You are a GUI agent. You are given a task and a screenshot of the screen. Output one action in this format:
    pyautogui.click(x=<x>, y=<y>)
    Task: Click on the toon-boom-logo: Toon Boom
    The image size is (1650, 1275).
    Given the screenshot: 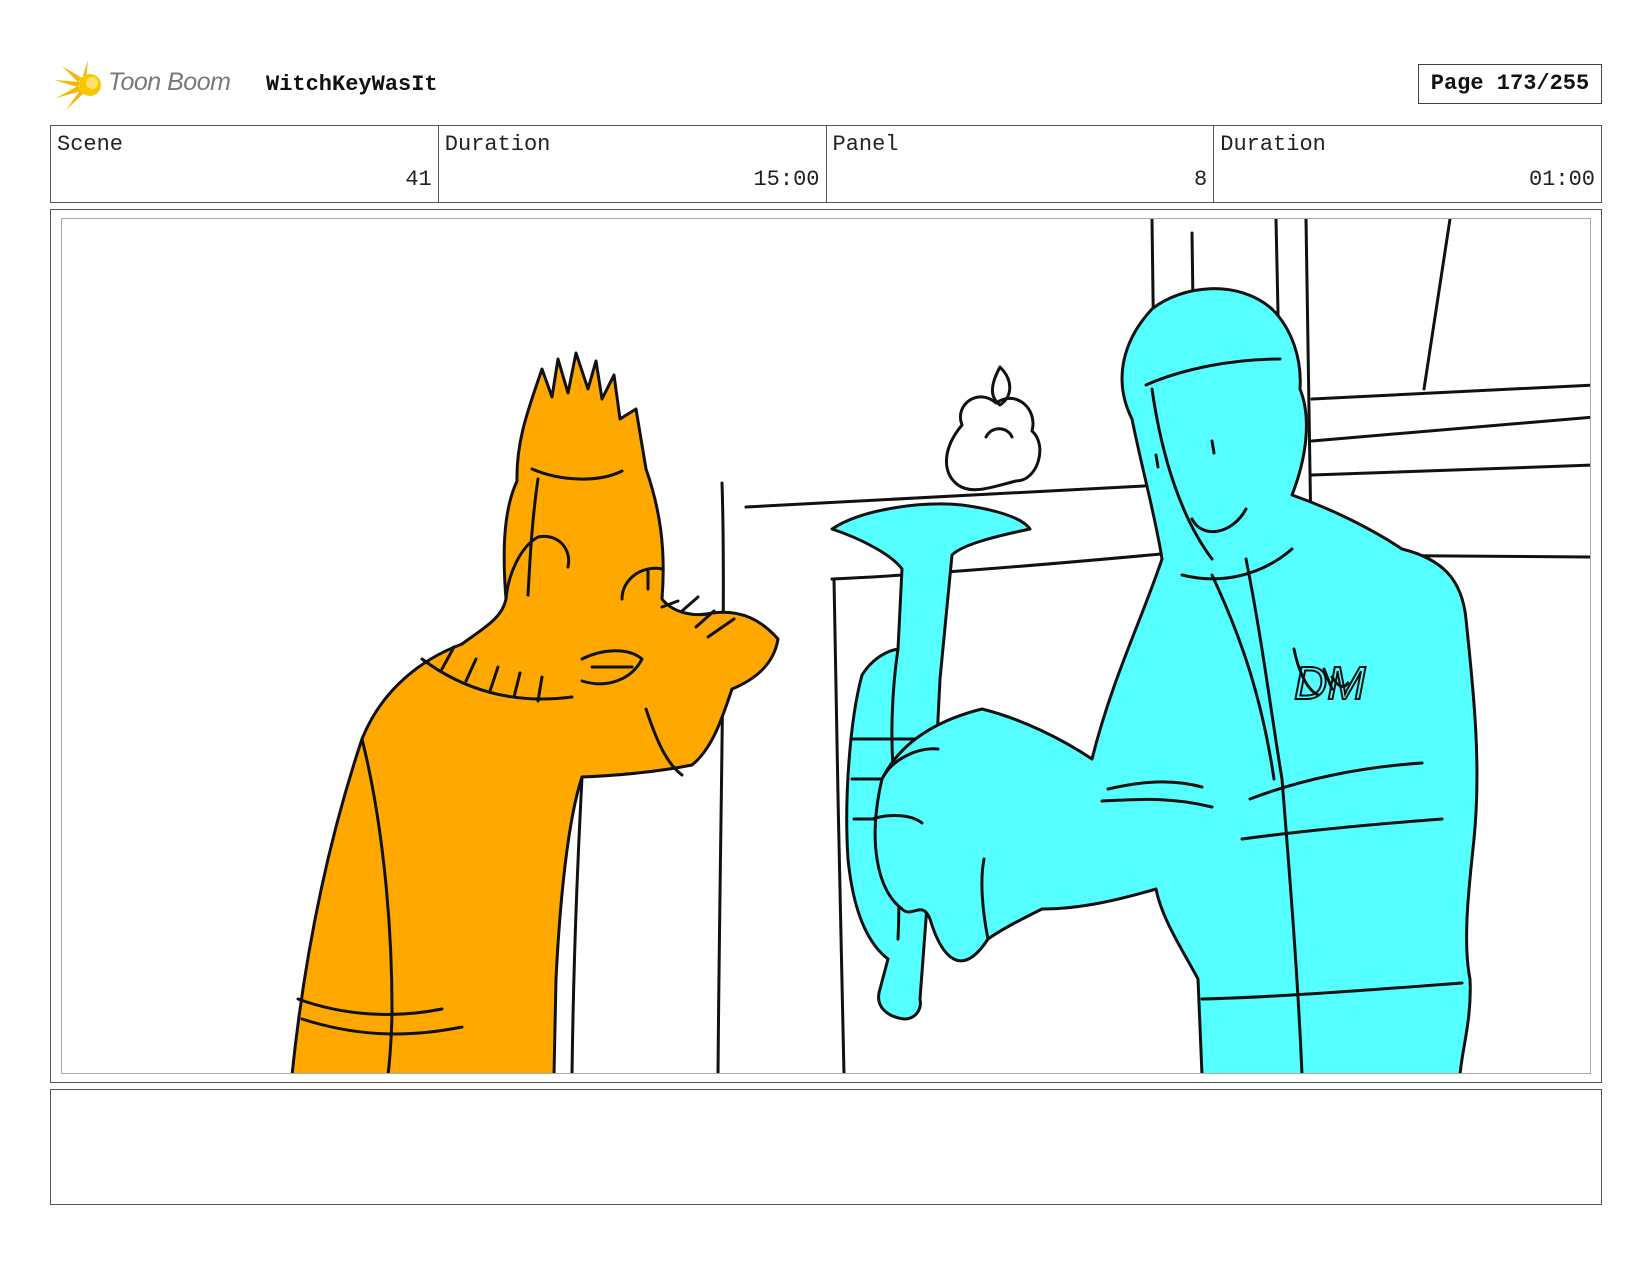 What is the action you would take?
    pyautogui.click(x=152, y=85)
    